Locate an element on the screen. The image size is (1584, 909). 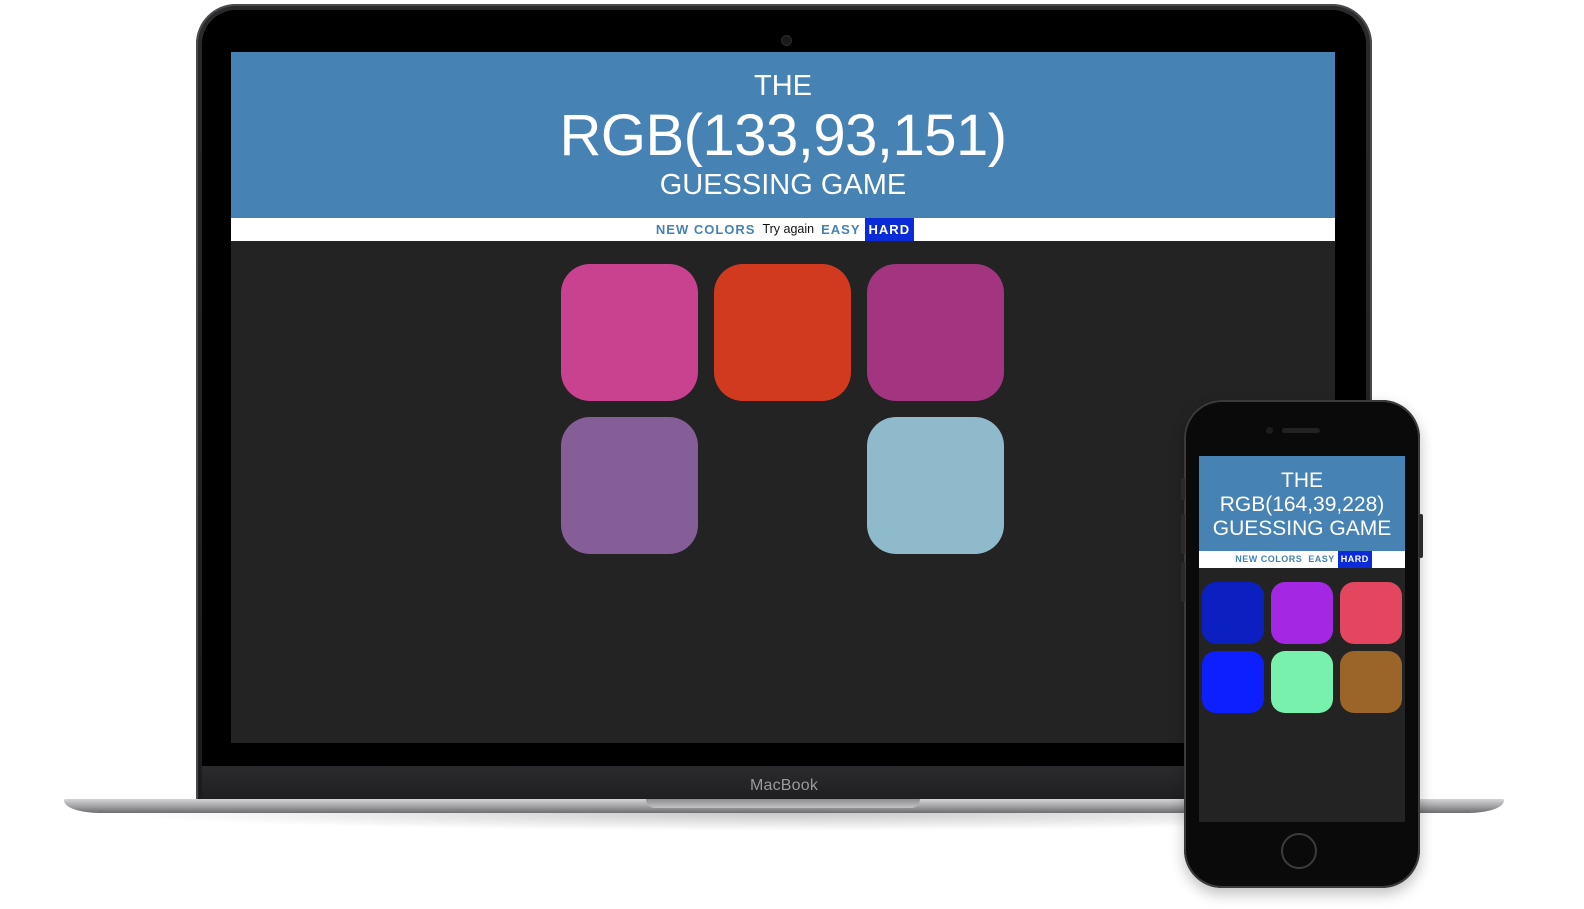
phone-power-button is located at coordinates (1421, 536).